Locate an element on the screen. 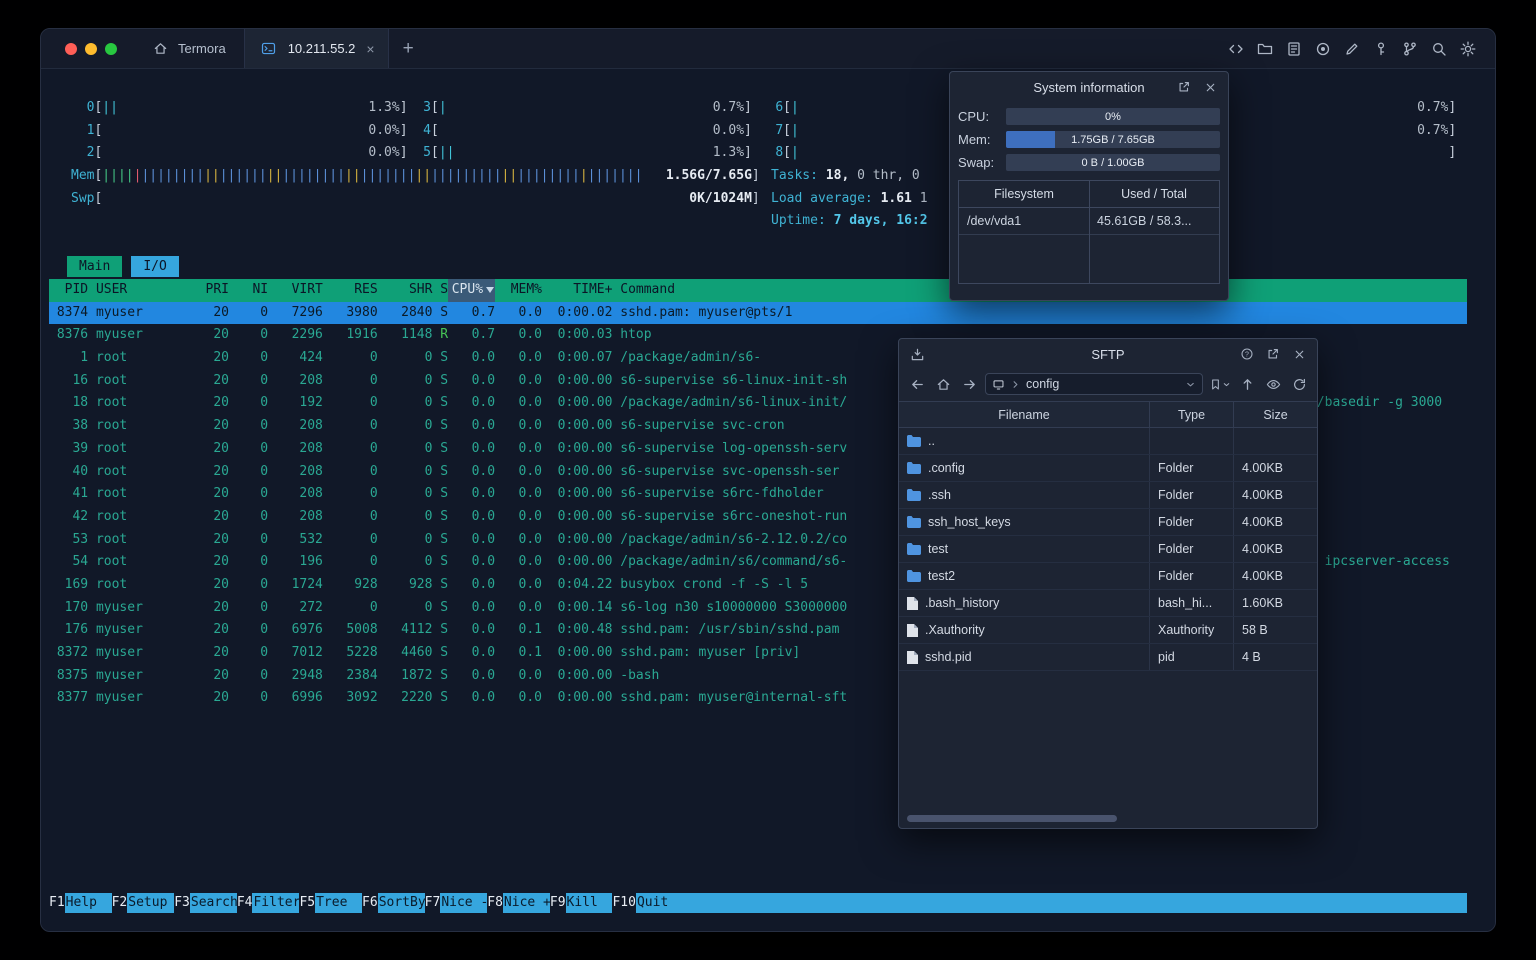  file-row: .ssh Folder 4.00KB is located at coordinates (1108, 495).